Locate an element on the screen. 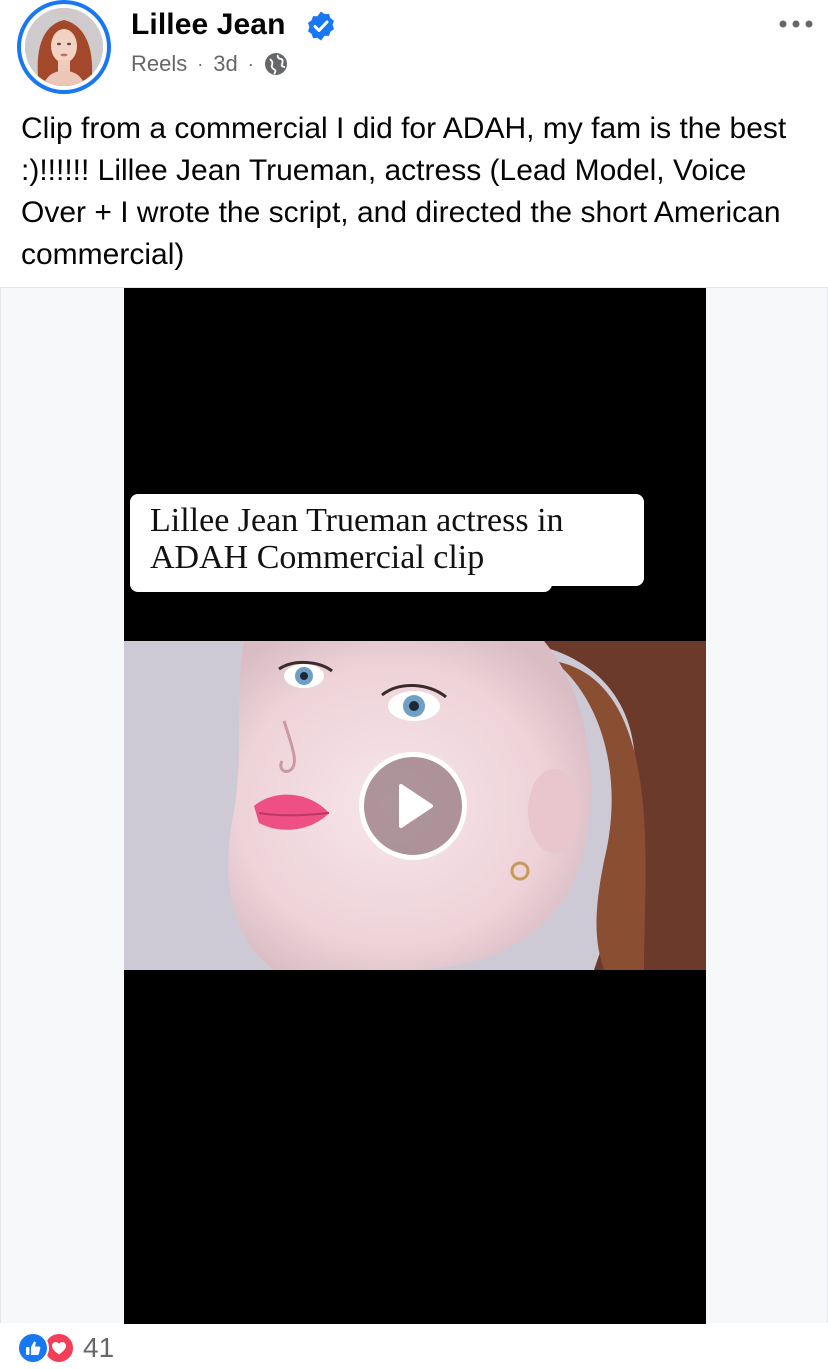 The image size is (828, 1369). post-type-link: Reels is located at coordinates (159, 64).